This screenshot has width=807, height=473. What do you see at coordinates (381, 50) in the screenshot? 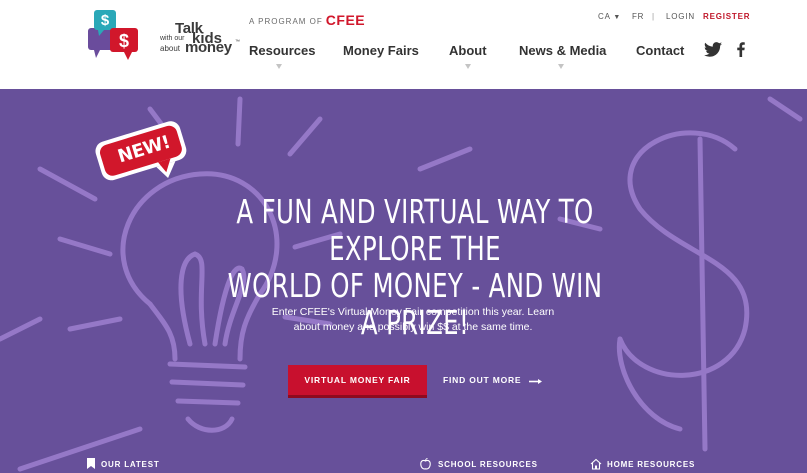
I see `nav-money-fairs: Money Fairs` at bounding box center [381, 50].